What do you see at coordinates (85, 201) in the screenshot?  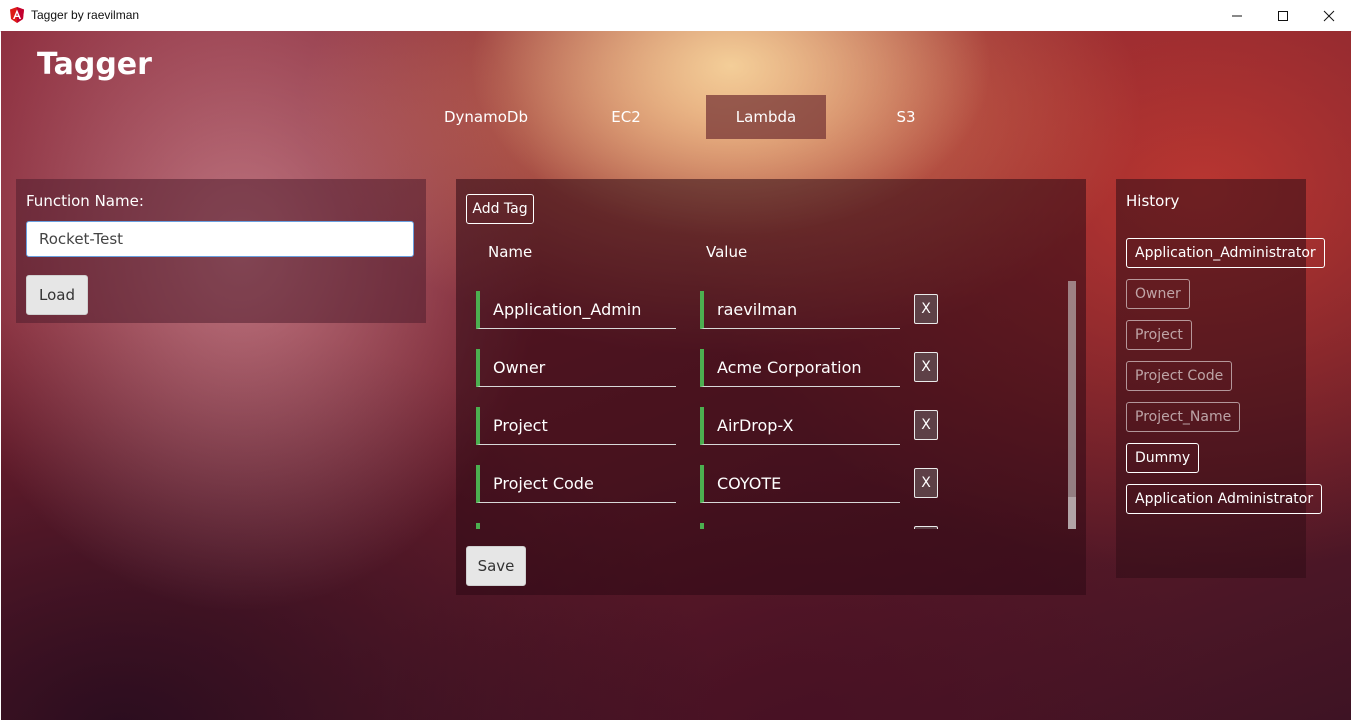 I see `function-name-label: Function Name:` at bounding box center [85, 201].